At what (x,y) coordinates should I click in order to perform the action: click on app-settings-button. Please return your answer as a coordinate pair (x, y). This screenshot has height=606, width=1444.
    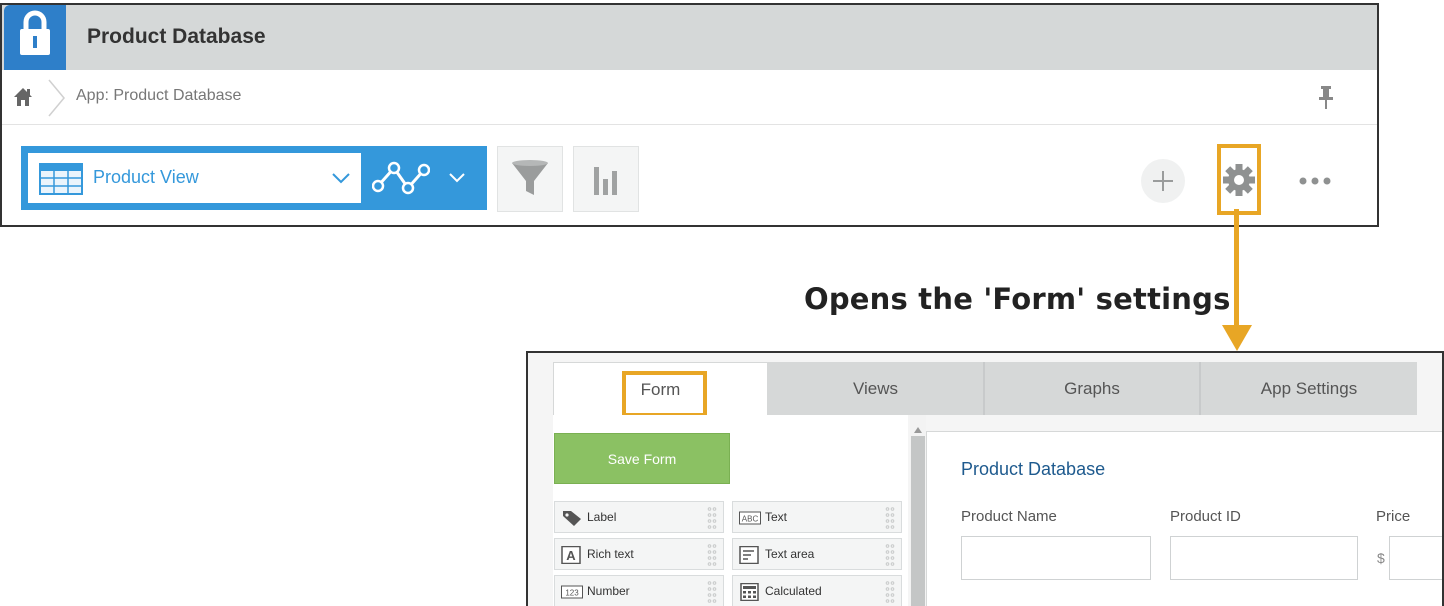
    Looking at the image, I should click on (1239, 179).